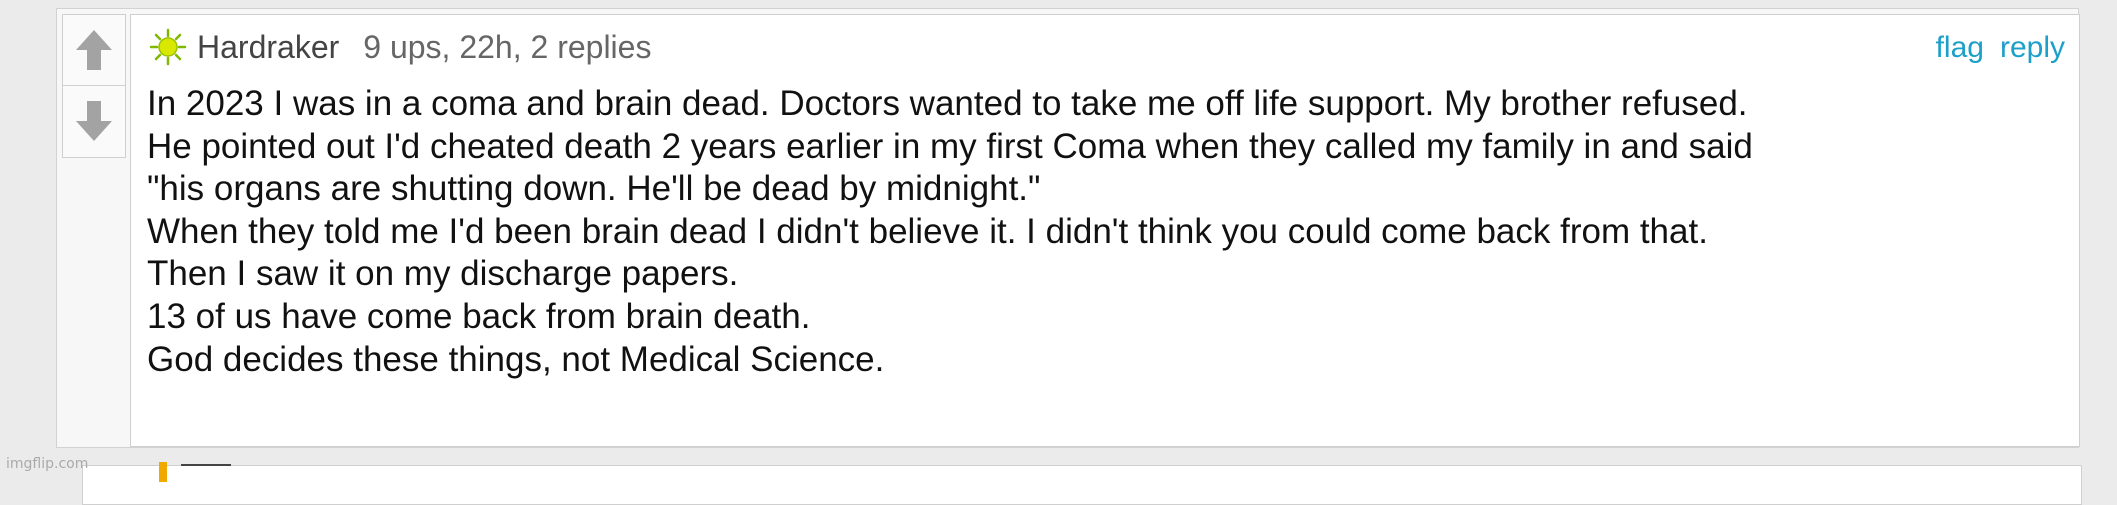 The image size is (2117, 505). I want to click on next-comment-username, so click(206, 468).